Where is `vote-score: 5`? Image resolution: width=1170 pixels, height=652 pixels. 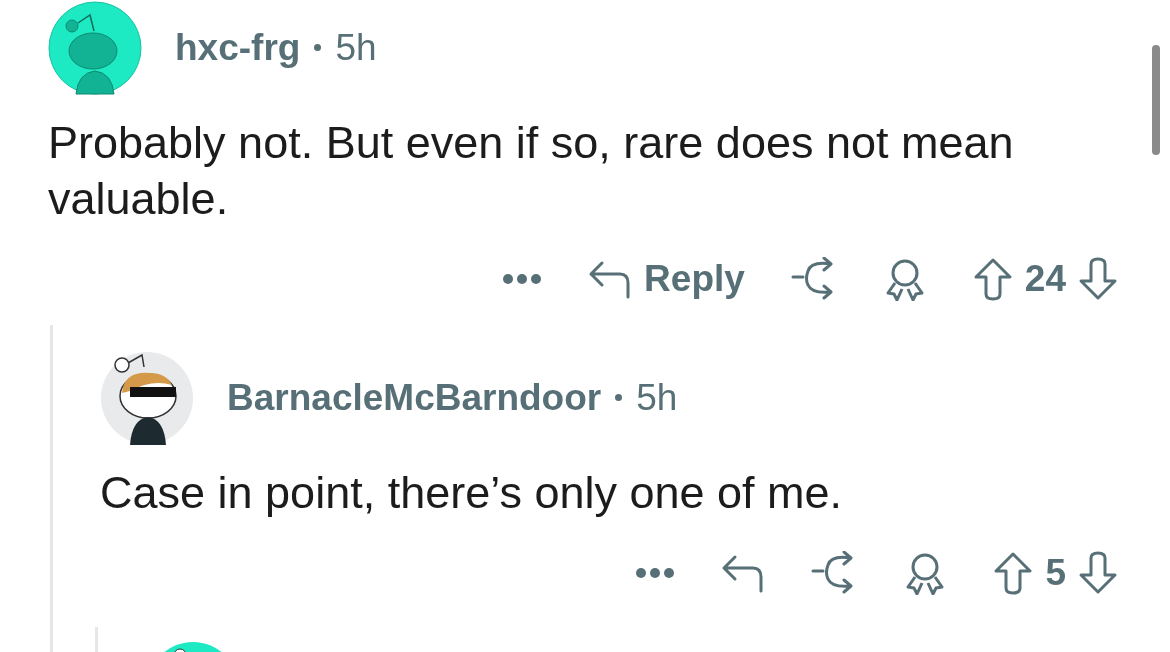
vote-score: 5 is located at coordinates (1055, 573).